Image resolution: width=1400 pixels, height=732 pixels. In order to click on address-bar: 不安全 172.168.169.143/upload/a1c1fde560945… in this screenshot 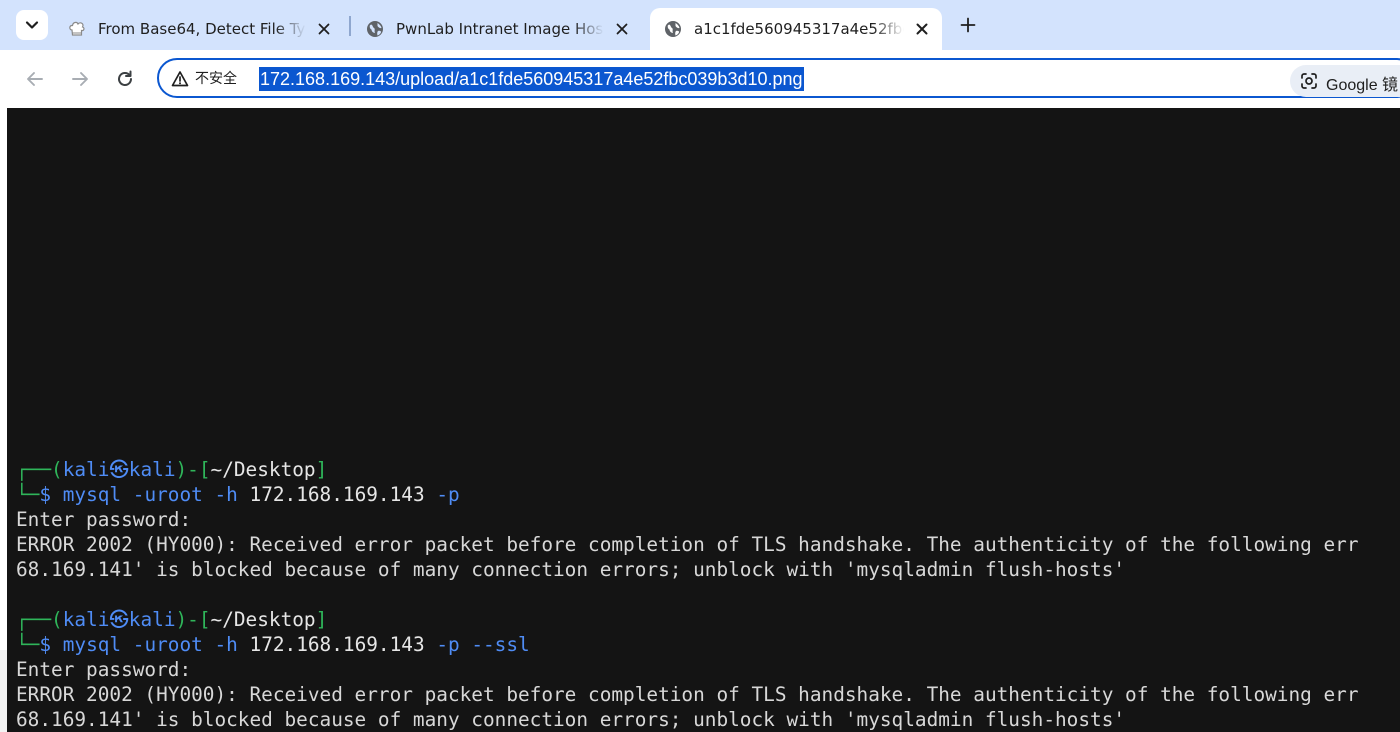, I will do `click(778, 78)`.